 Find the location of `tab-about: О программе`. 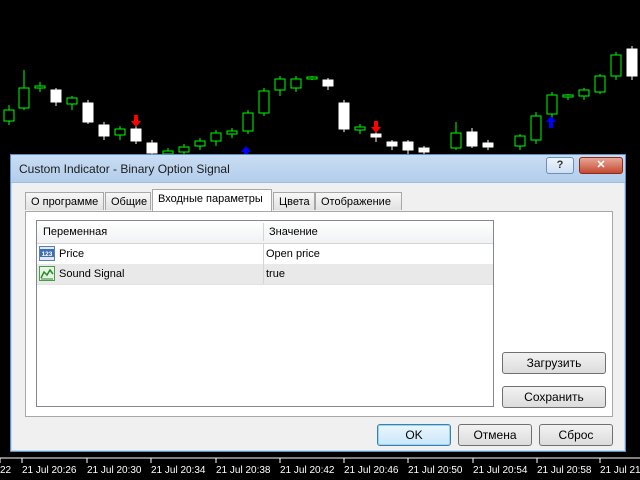

tab-about: О программе is located at coordinates (64, 201).